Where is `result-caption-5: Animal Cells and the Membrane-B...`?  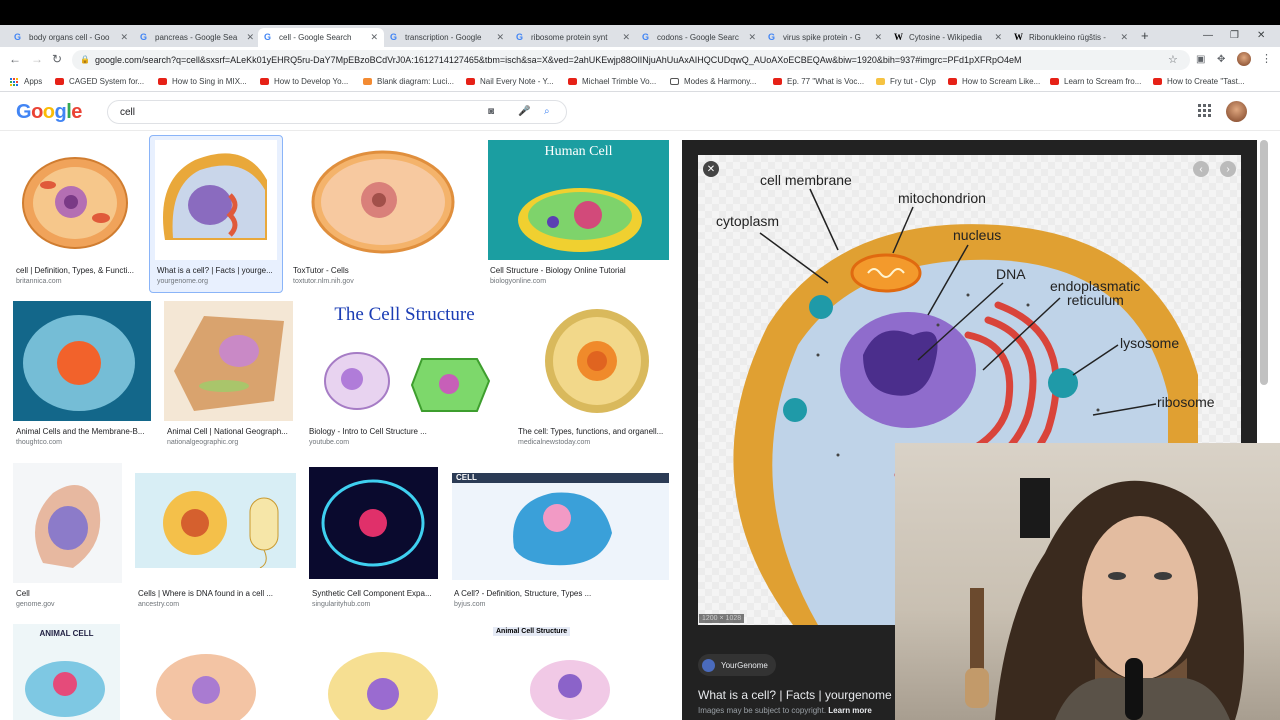
result-caption-5: Animal Cells and the Membrane-B... is located at coordinates (85, 431).